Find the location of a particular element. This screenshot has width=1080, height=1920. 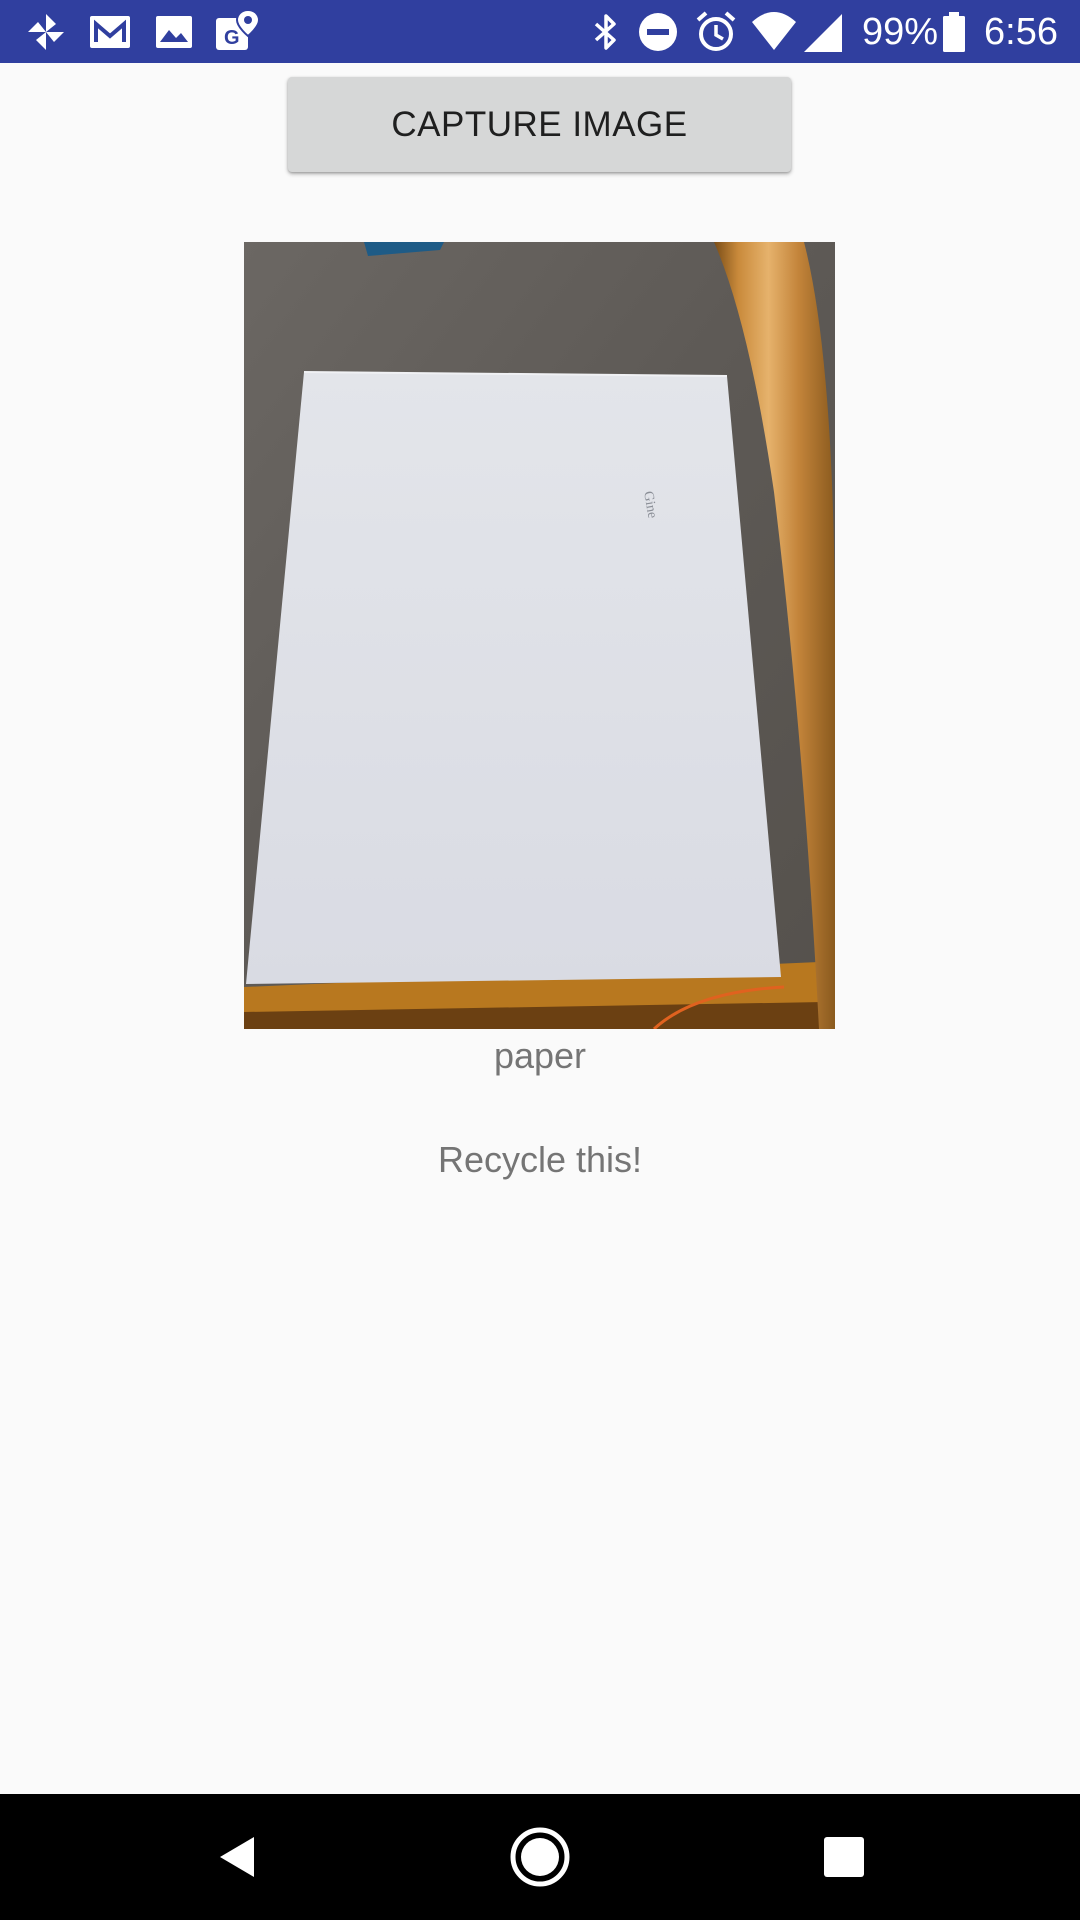

home-icon is located at coordinates (540, 1857).